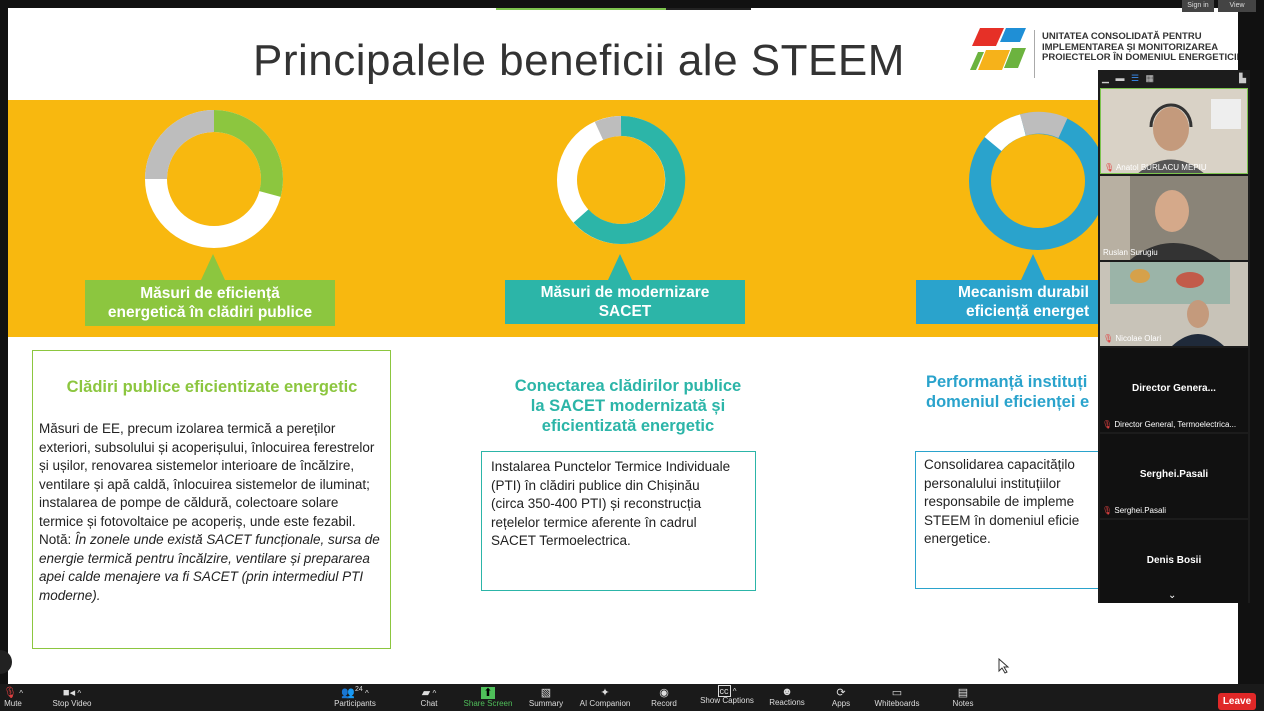  What do you see at coordinates (998, 49) in the screenshot?
I see `logo-icon` at bounding box center [998, 49].